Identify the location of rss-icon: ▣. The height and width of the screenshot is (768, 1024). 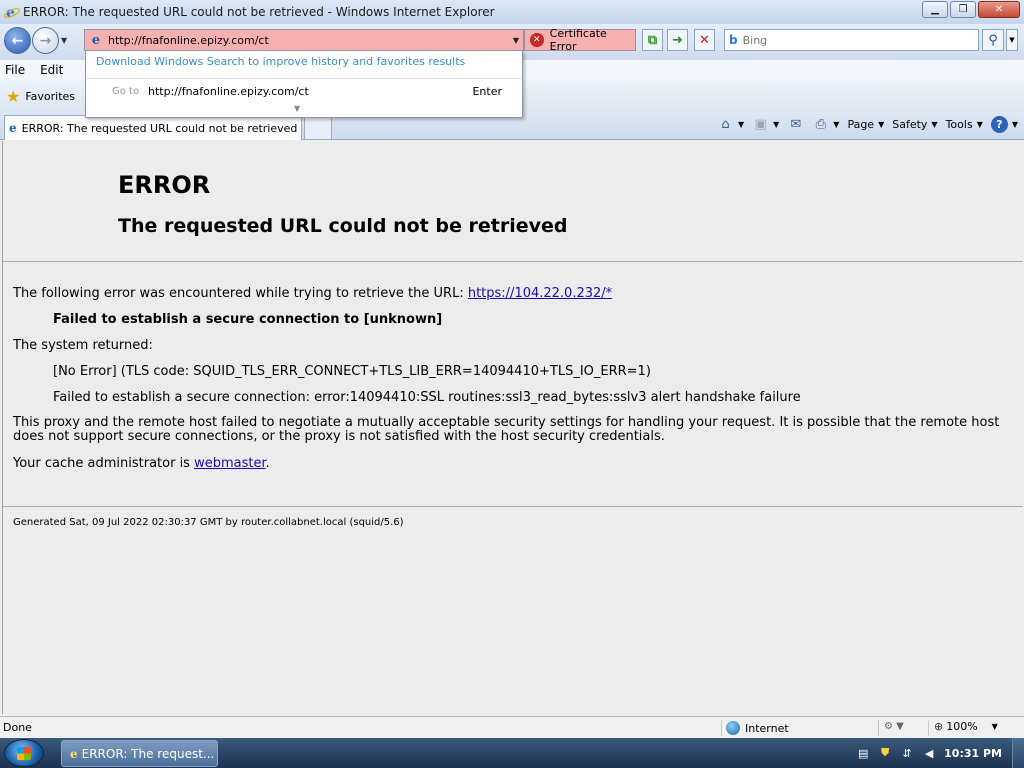
(760, 124).